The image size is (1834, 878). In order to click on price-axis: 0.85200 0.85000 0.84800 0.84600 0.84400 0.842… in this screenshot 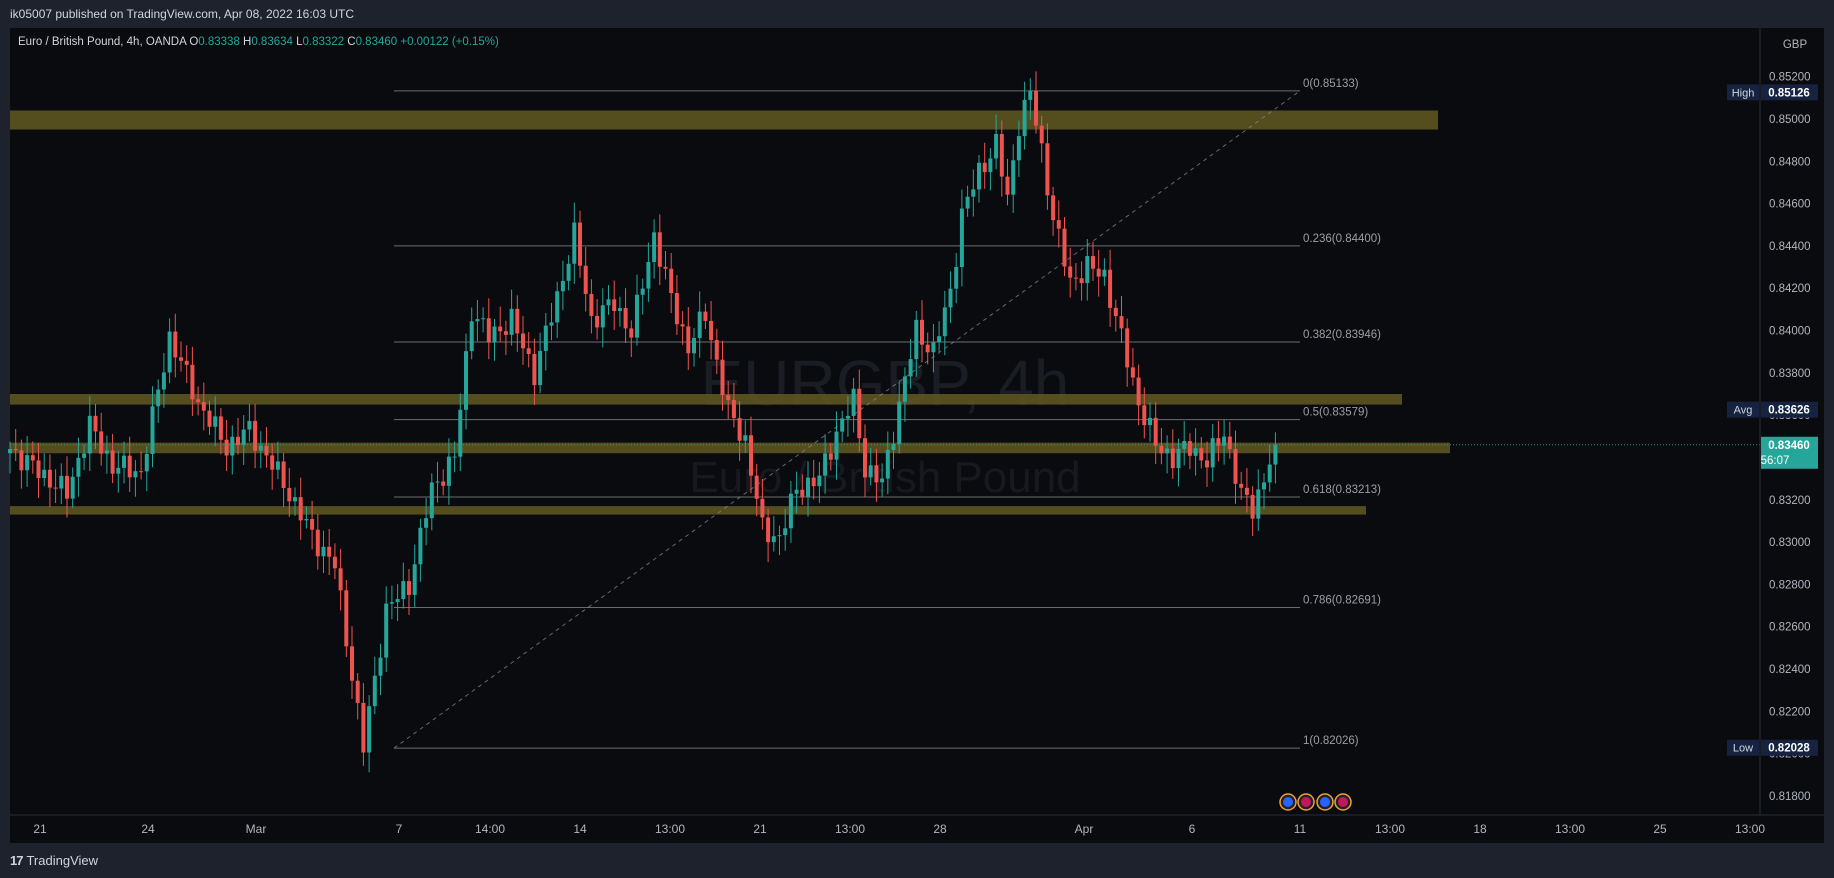, I will do `click(1775, 421)`.